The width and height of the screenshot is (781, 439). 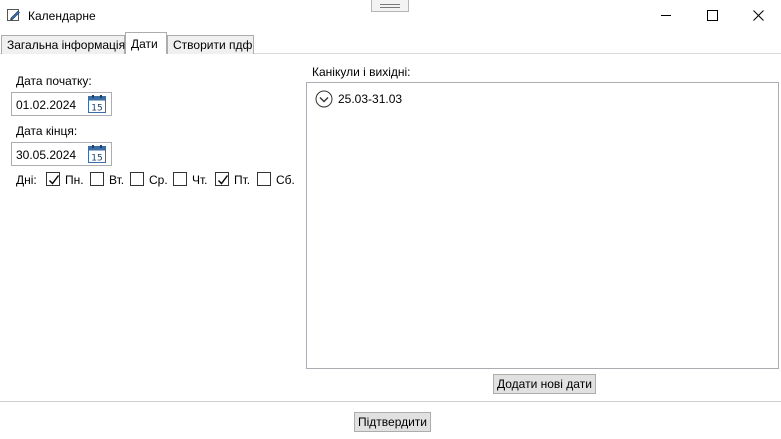 What do you see at coordinates (393, 422) in the screenshot?
I see `confirm-button: Підтвердити` at bounding box center [393, 422].